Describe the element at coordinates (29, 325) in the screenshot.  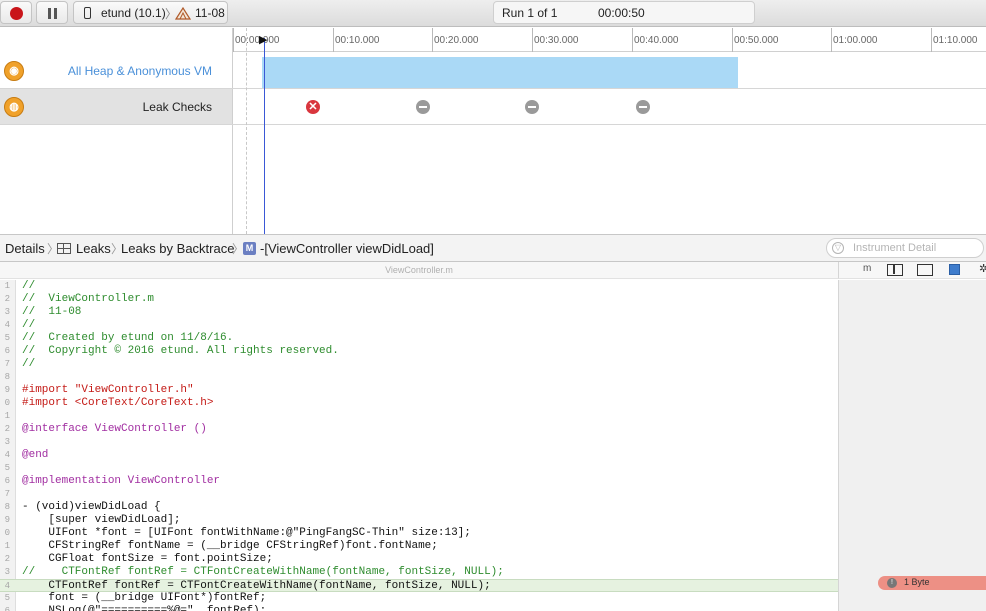
I see `code-text: //` at that location.